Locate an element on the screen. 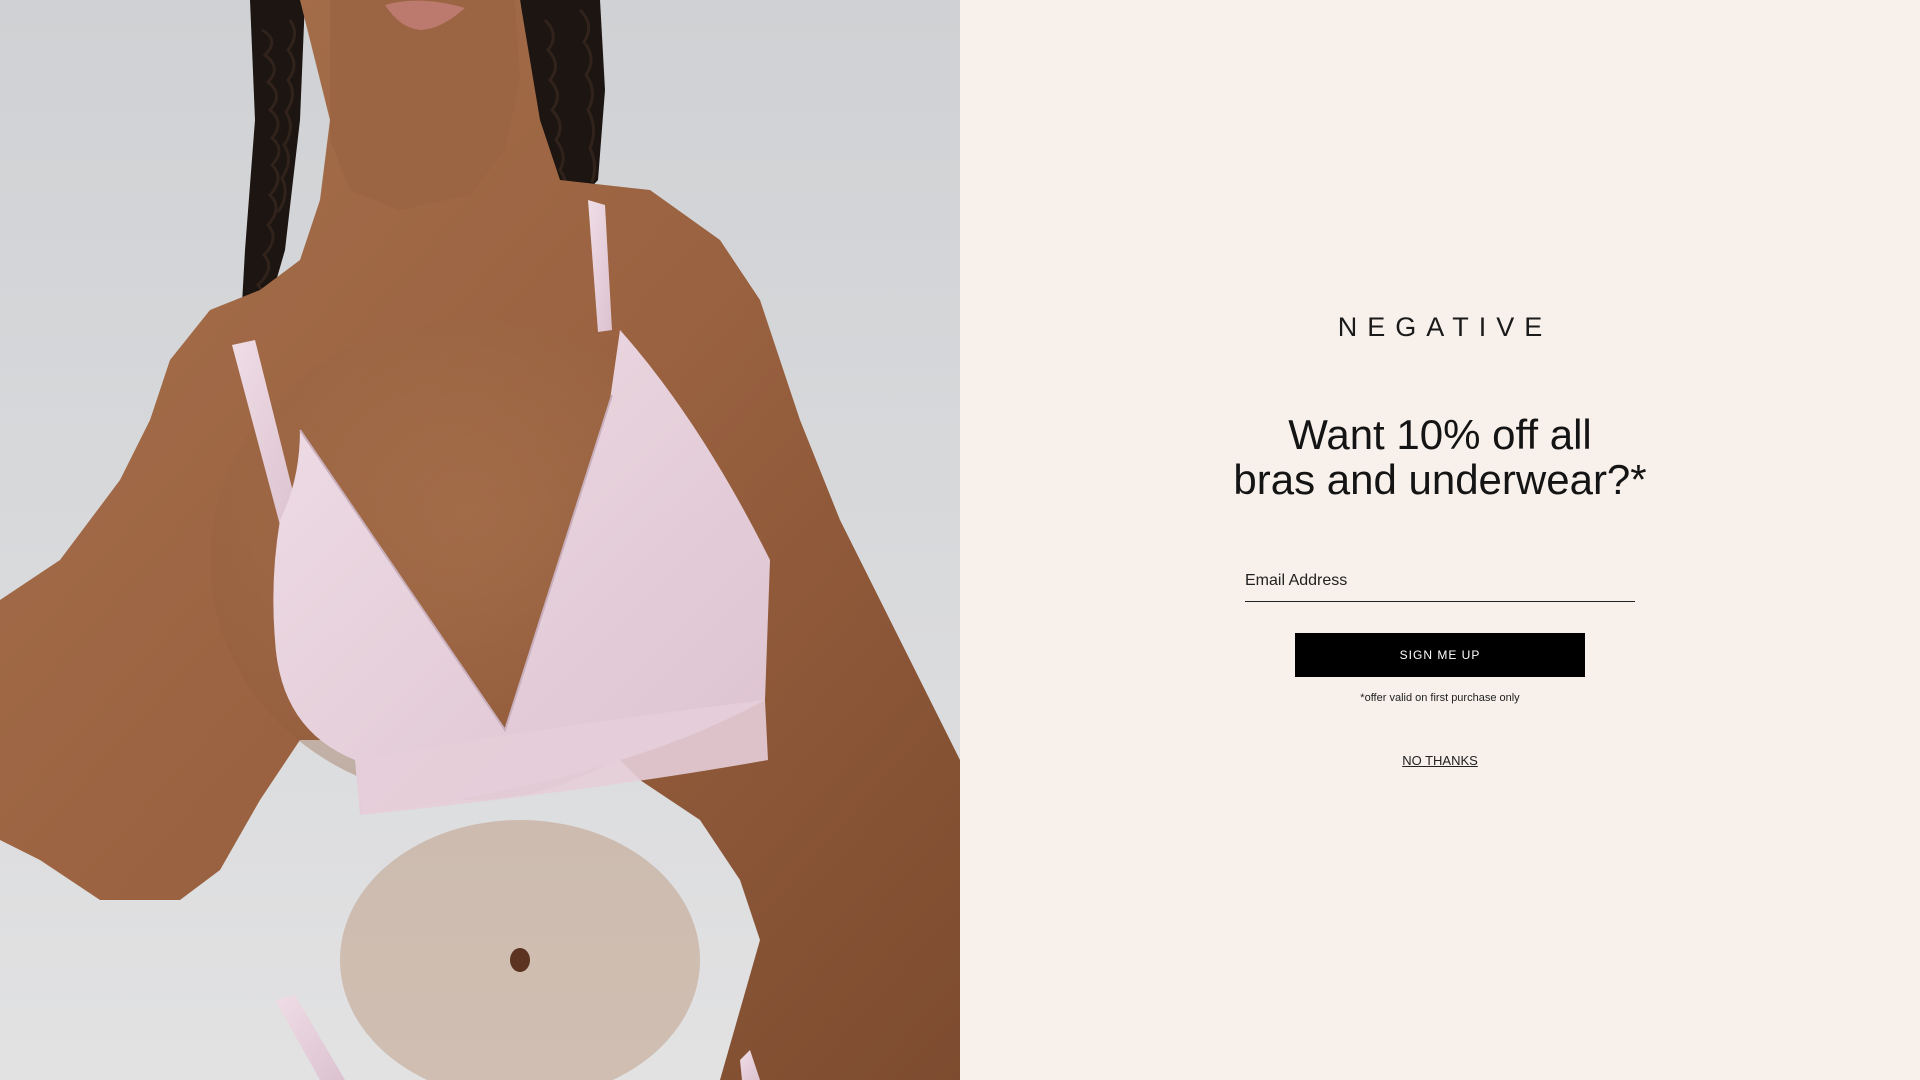 The height and width of the screenshot is (1080, 1920). headline-line-2: bras and underwear?* is located at coordinates (1440, 479).